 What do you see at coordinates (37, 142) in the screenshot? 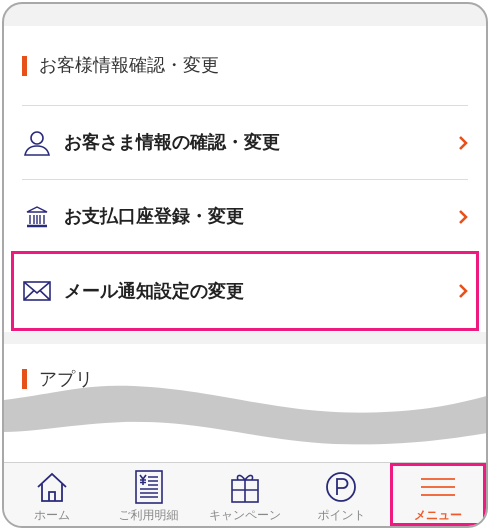
I see `person-icon` at bounding box center [37, 142].